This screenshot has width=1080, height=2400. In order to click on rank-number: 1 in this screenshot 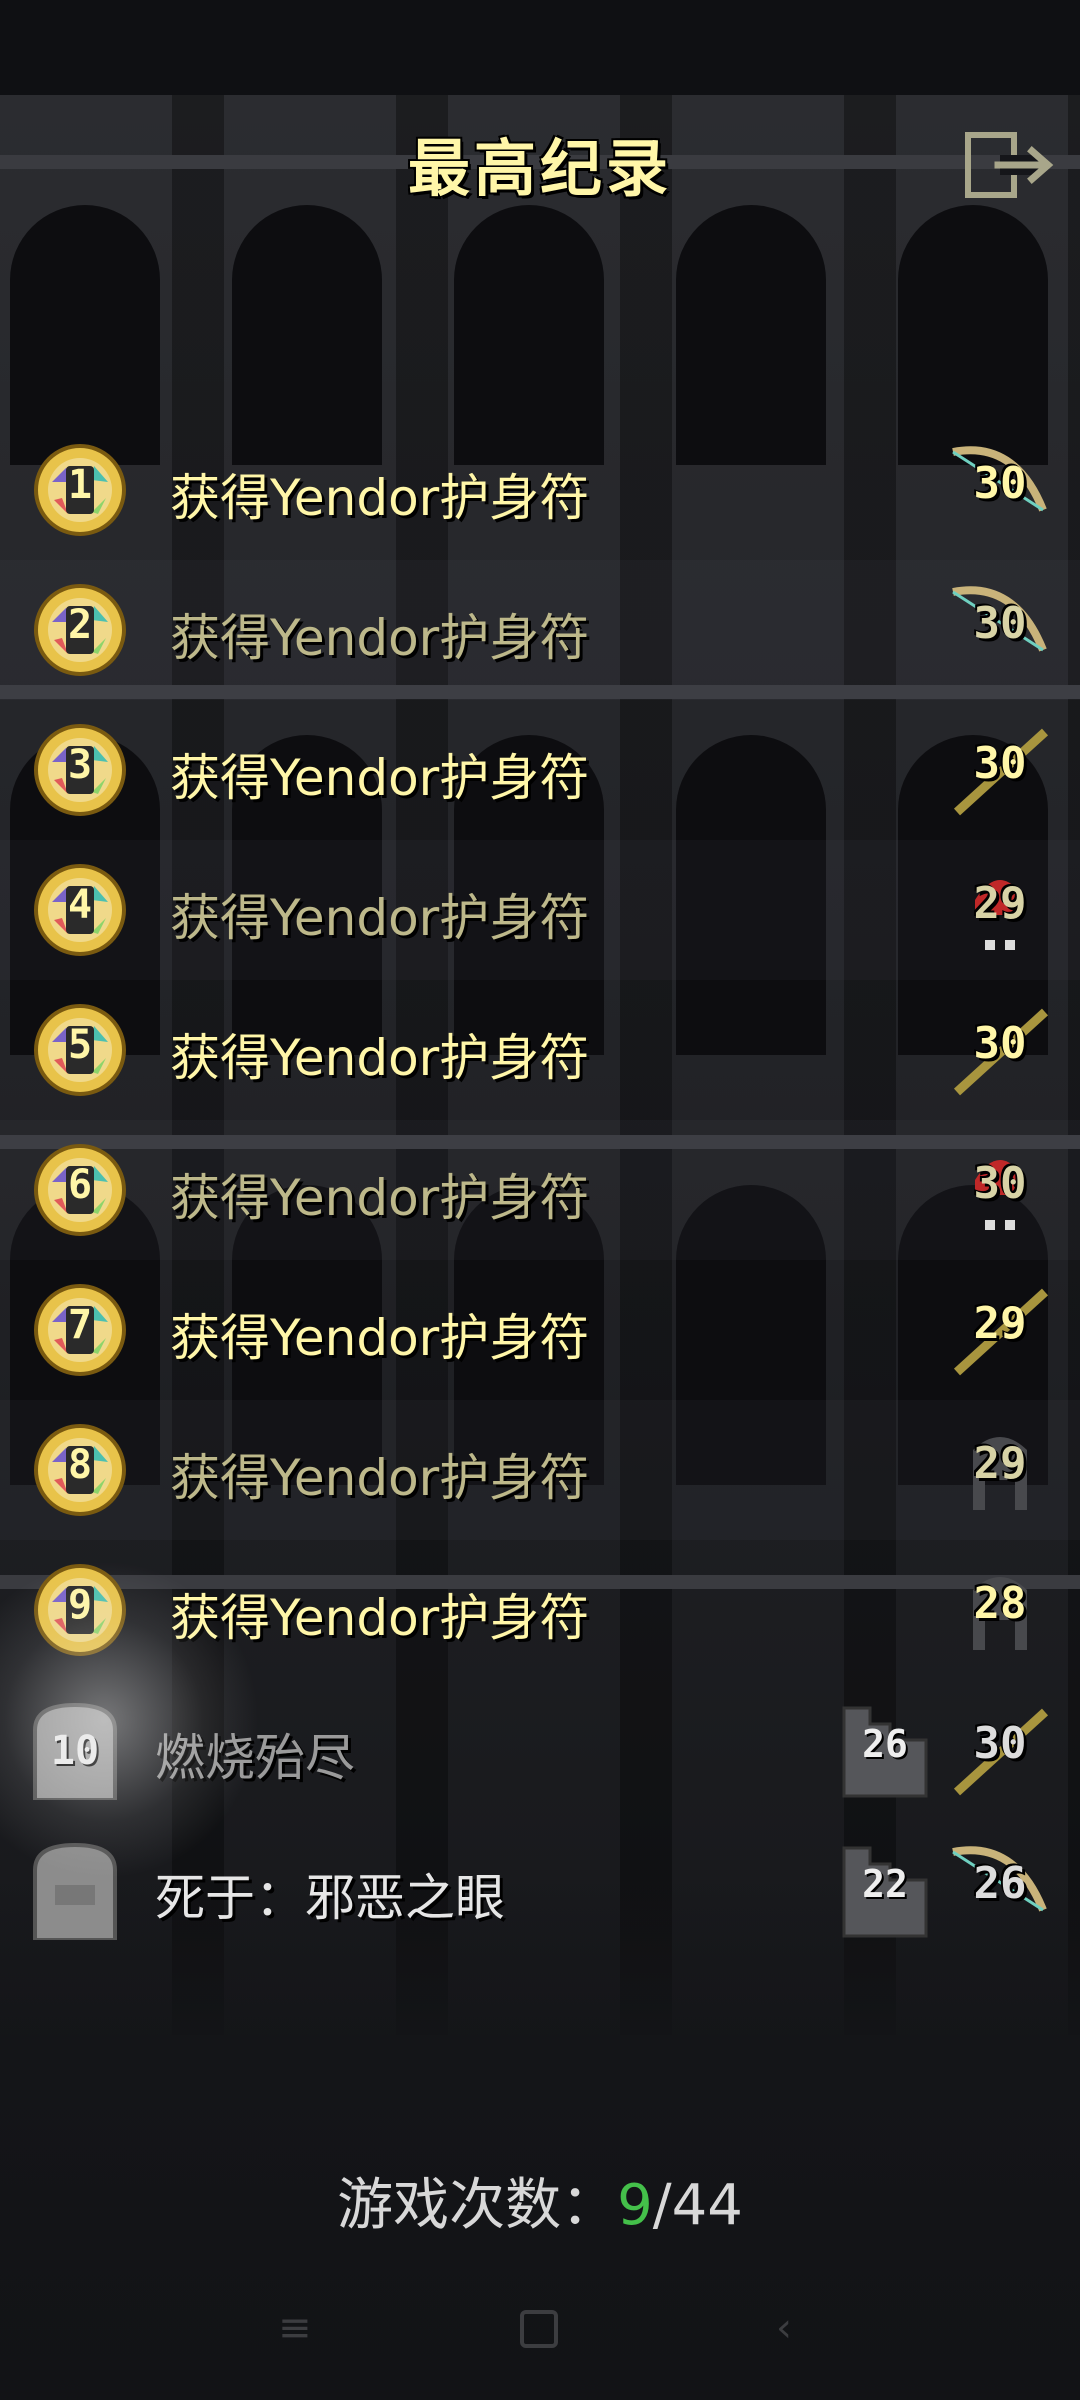, I will do `click(80, 485)`.